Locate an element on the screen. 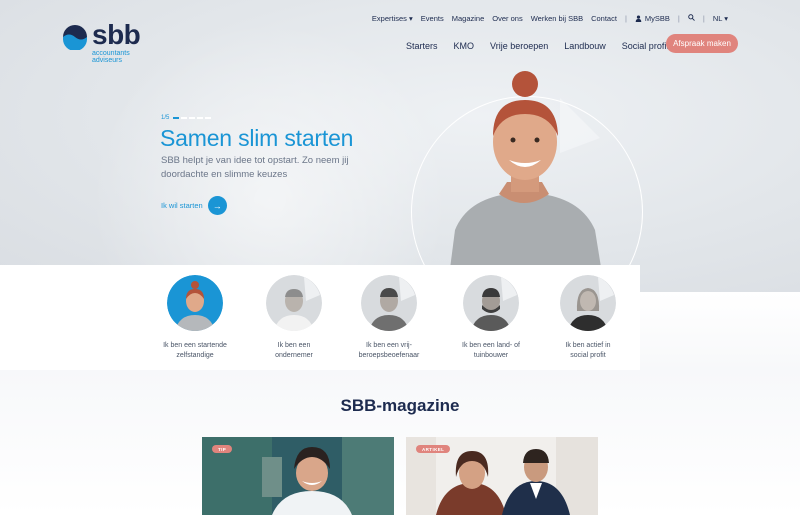 This screenshot has height=515, width=800. persona-land-of-tuinbouwer: Ik ben een land- of tuinbouwer is located at coordinates (491, 318).